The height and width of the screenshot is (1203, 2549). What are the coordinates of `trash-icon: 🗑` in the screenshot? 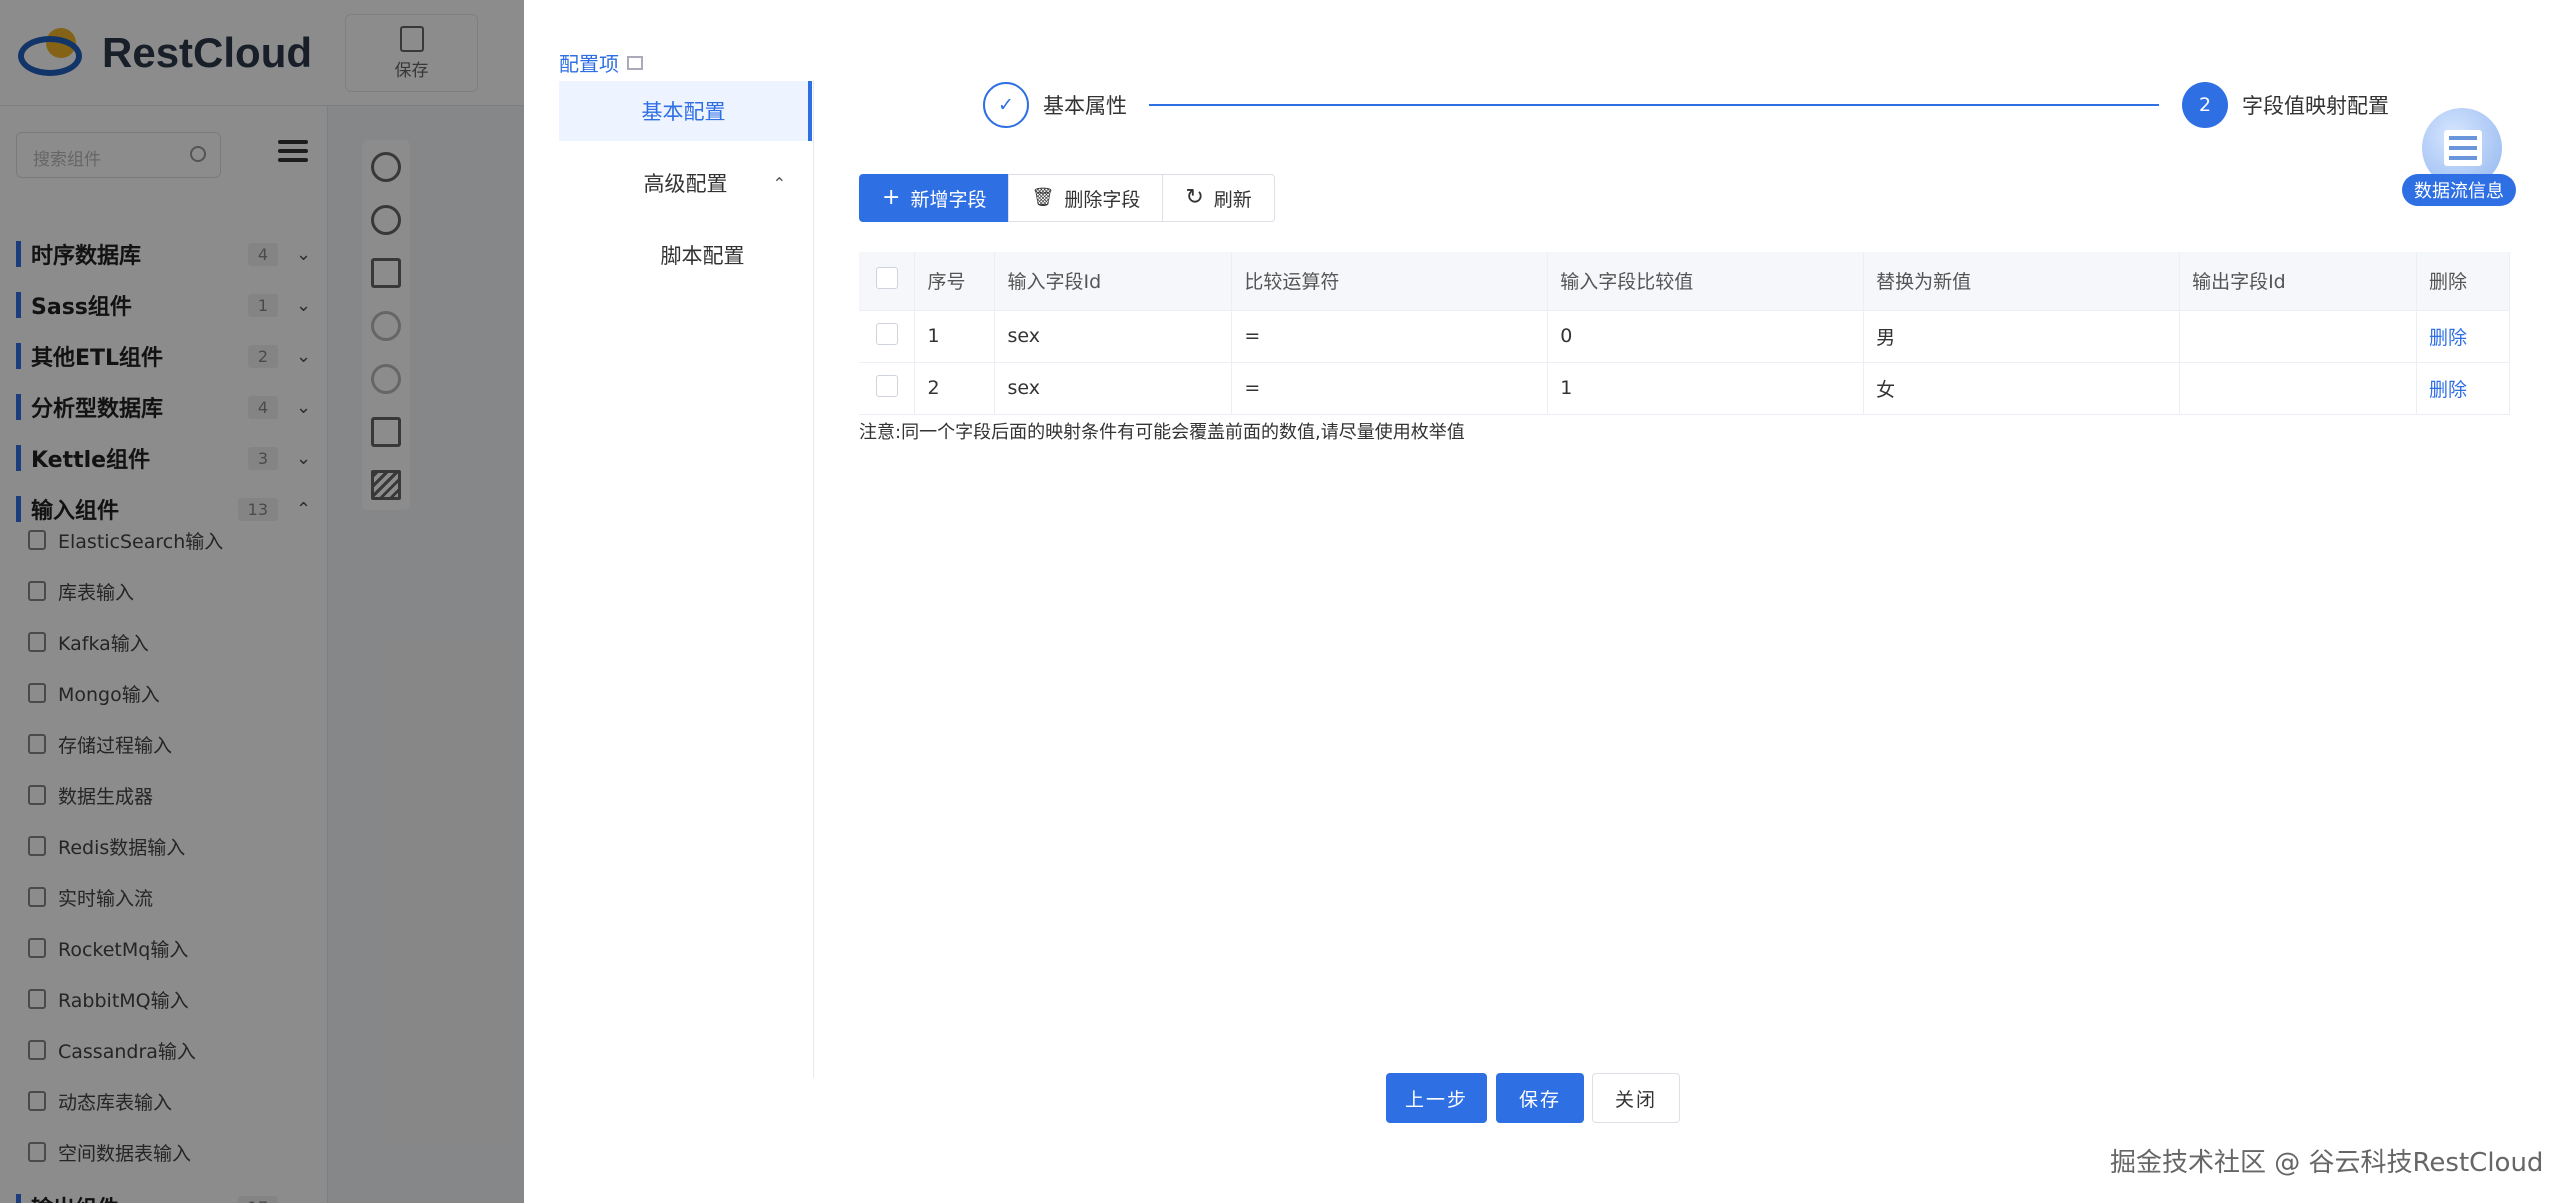 It's located at (1043, 197).